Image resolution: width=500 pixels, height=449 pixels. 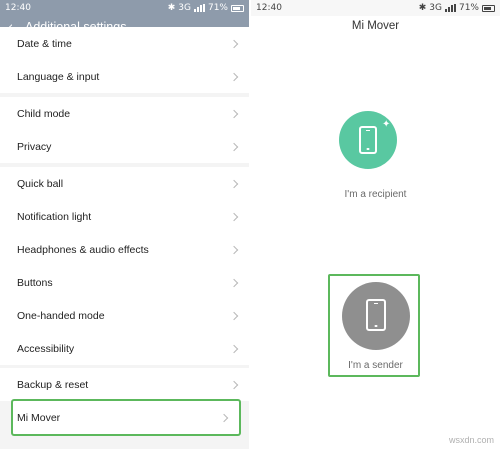 What do you see at coordinates (386, 124) in the screenshot?
I see `sparkle-icon: ✦` at bounding box center [386, 124].